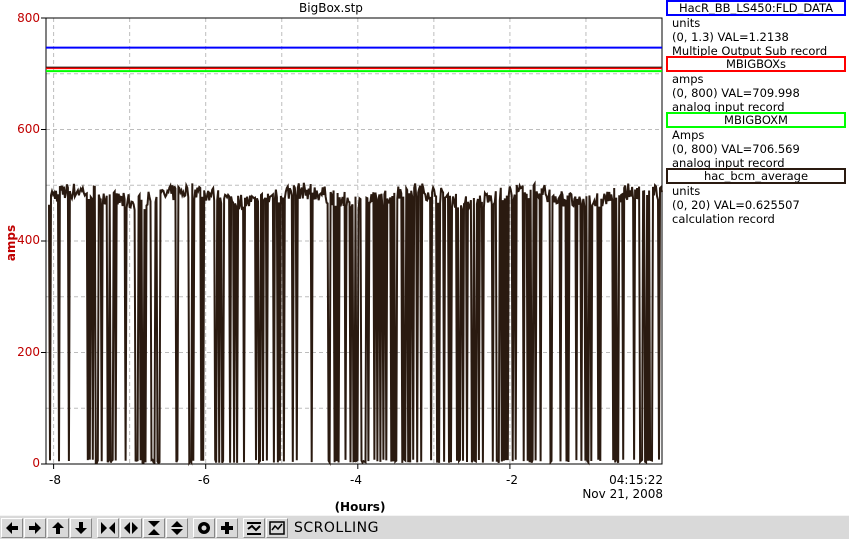 Image resolution: width=849 pixels, height=539 pixels. What do you see at coordinates (424, 527) in the screenshot?
I see `toolbar: SCROLLING` at bounding box center [424, 527].